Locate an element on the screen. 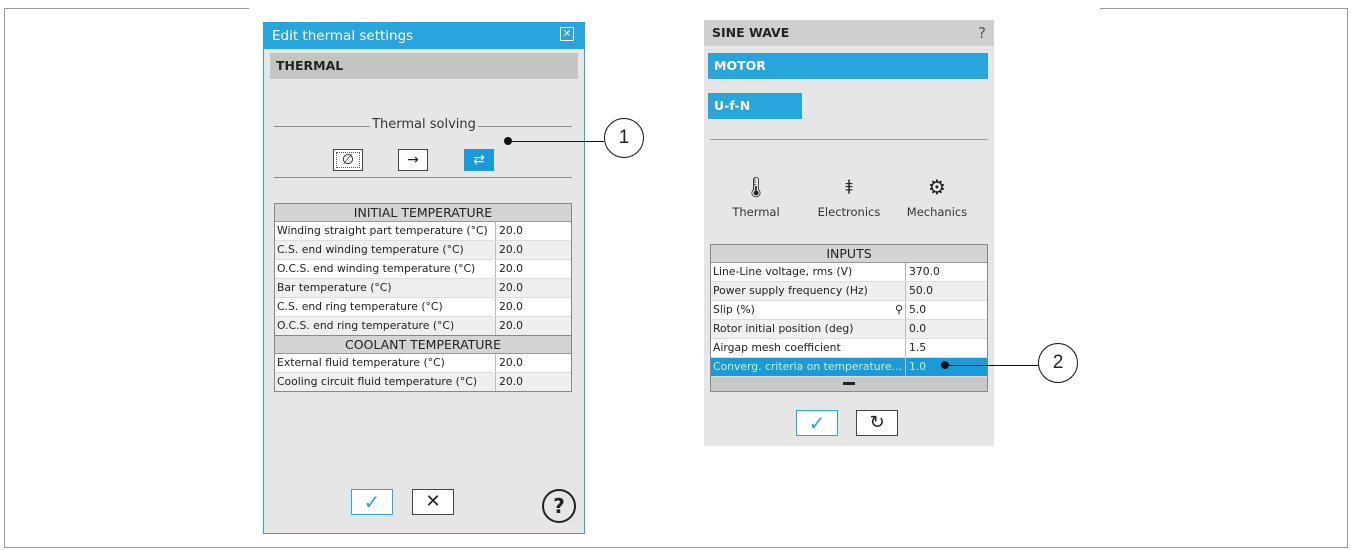  thermal-mode-twoway-button: ⇄ is located at coordinates (479, 160).